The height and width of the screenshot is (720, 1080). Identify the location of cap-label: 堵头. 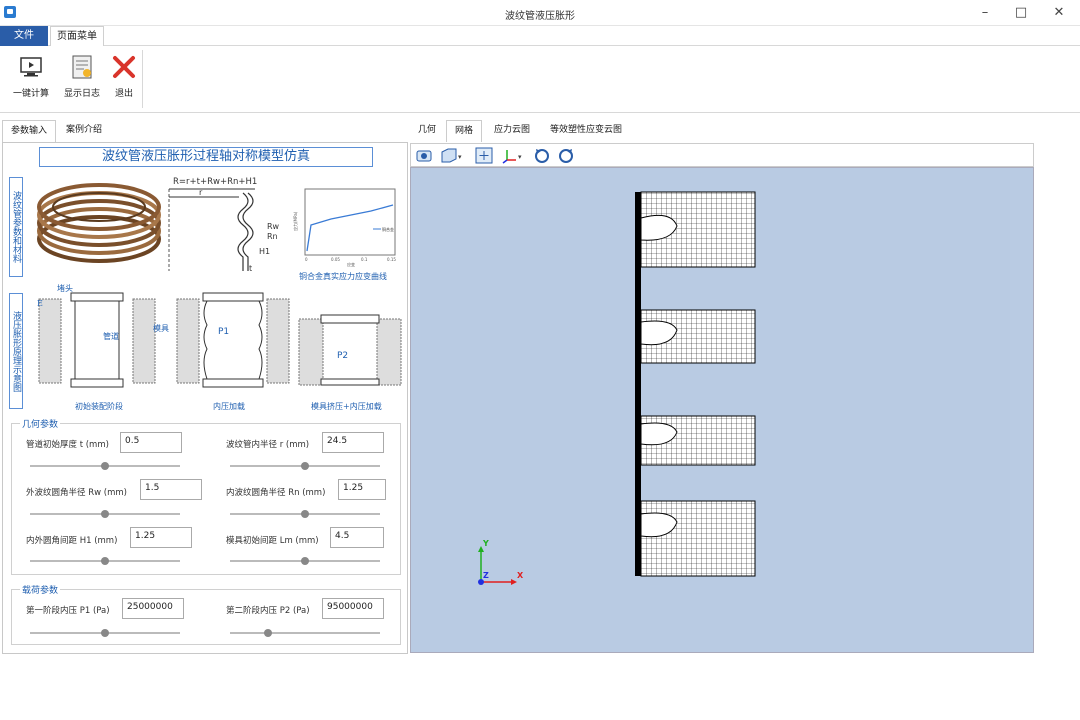
(65, 288).